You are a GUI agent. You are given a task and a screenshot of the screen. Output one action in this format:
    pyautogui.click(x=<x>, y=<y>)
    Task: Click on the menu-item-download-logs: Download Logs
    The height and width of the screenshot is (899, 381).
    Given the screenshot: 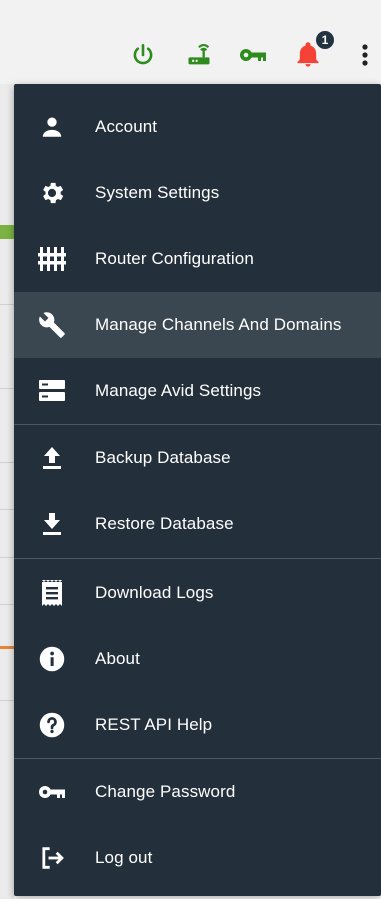 What is the action you would take?
    pyautogui.click(x=197, y=593)
    